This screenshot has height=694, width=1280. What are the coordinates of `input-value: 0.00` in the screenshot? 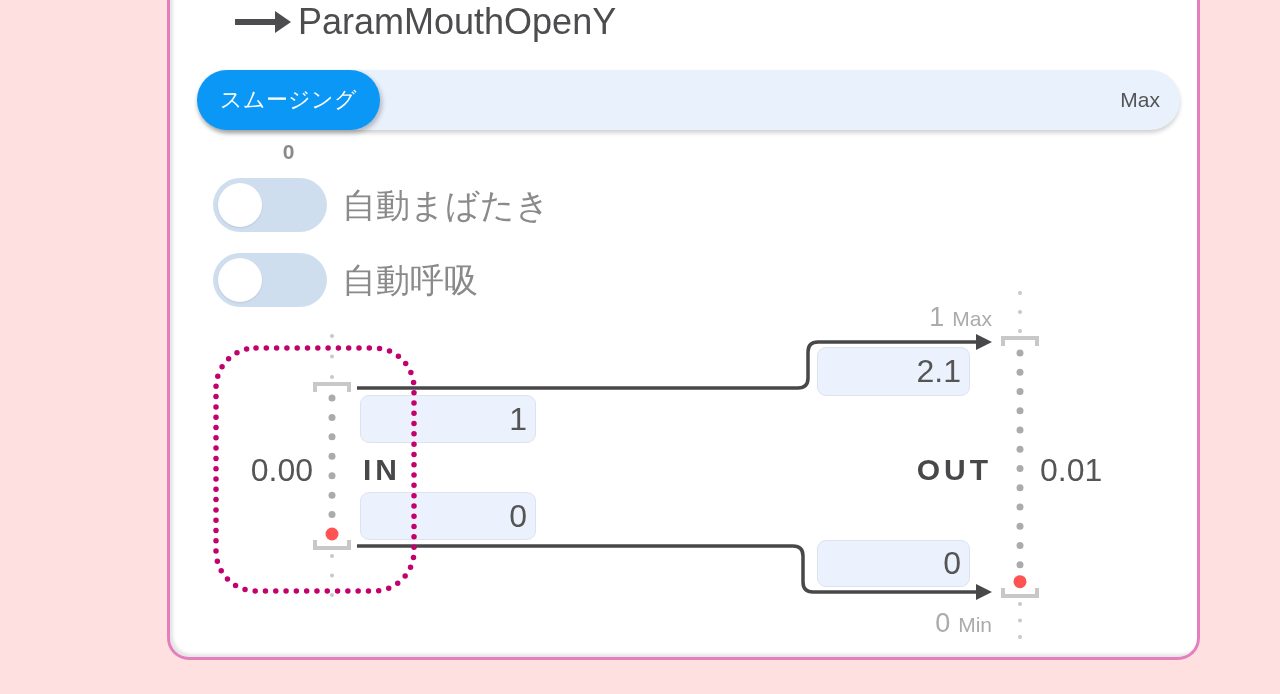 It's located at (281, 470).